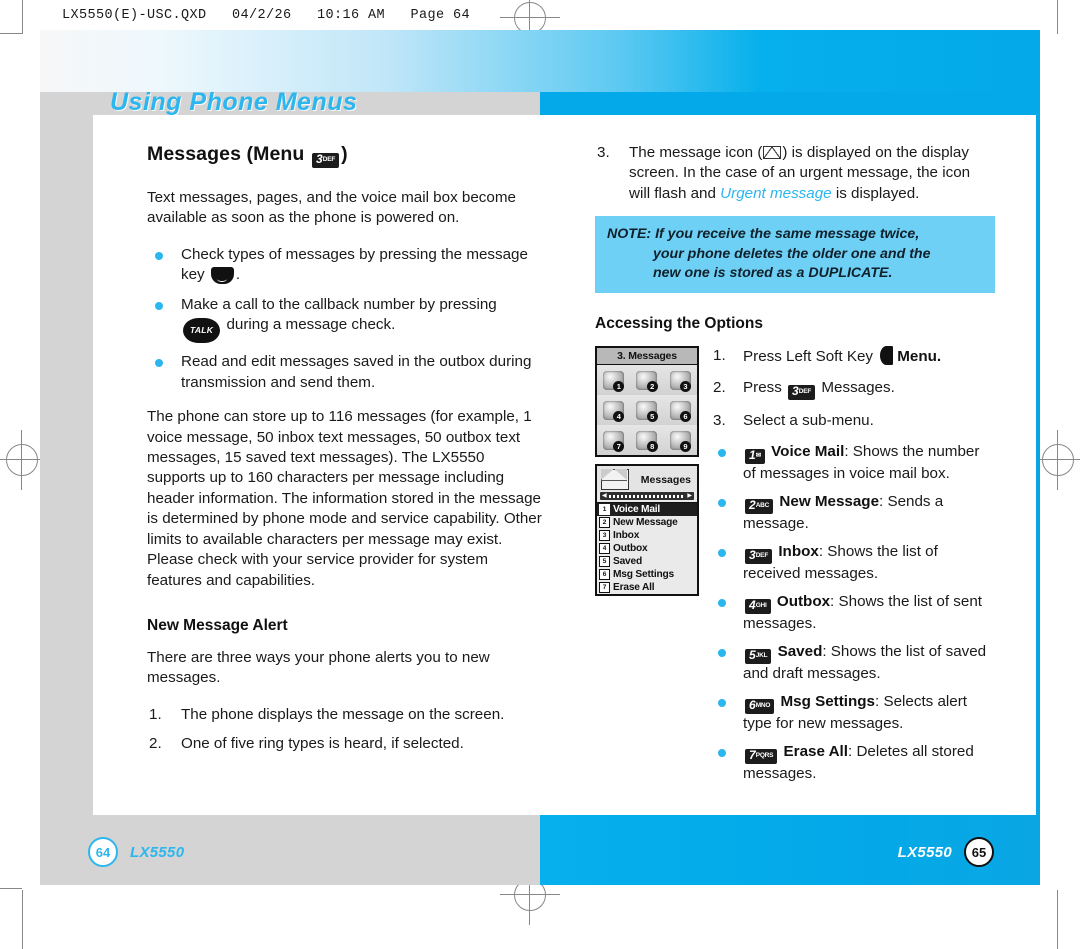  Describe the element at coordinates (679, 324) in the screenshot. I see `accessing-options-heading: Accessing the Options` at that location.